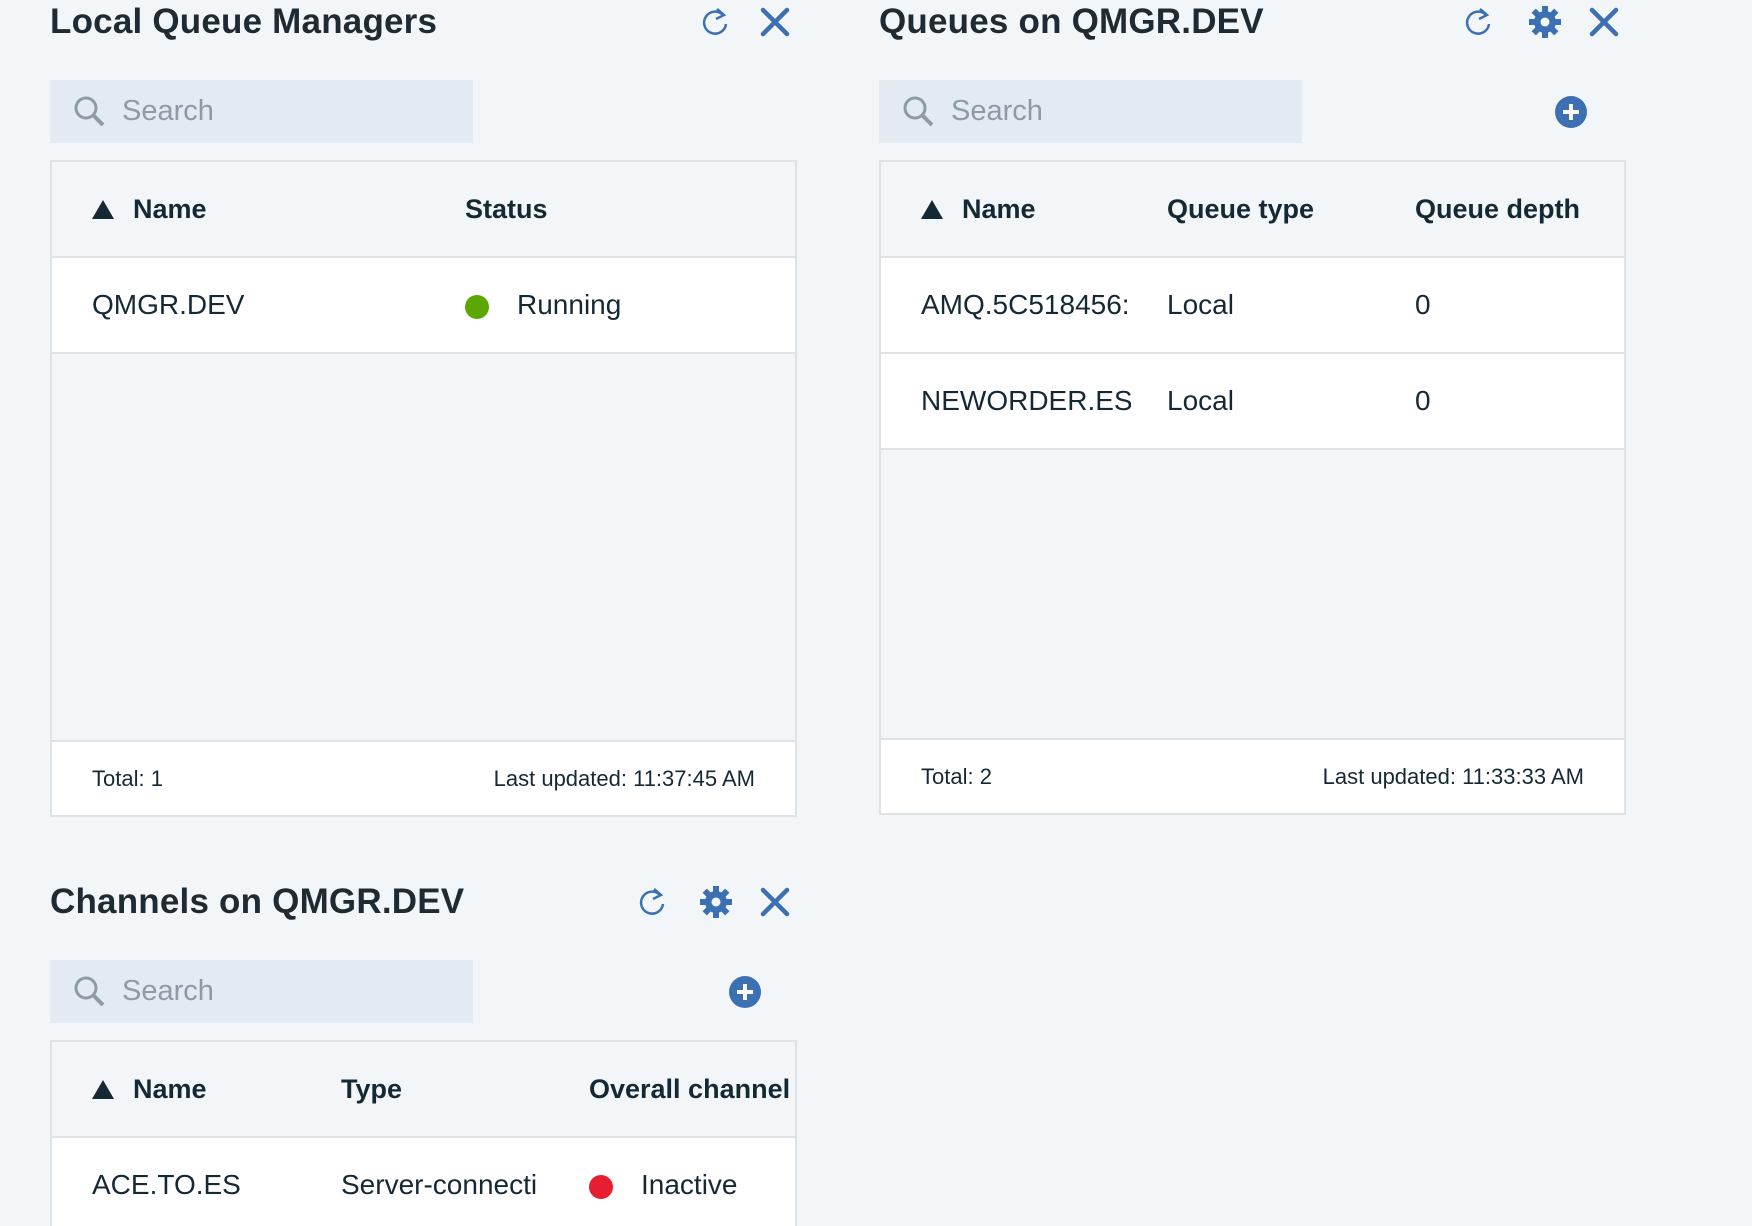 The image size is (1752, 1226). Describe the element at coordinates (624, 778) in the screenshot. I see `last-updated: Last updated: 11:37:45 AM` at that location.